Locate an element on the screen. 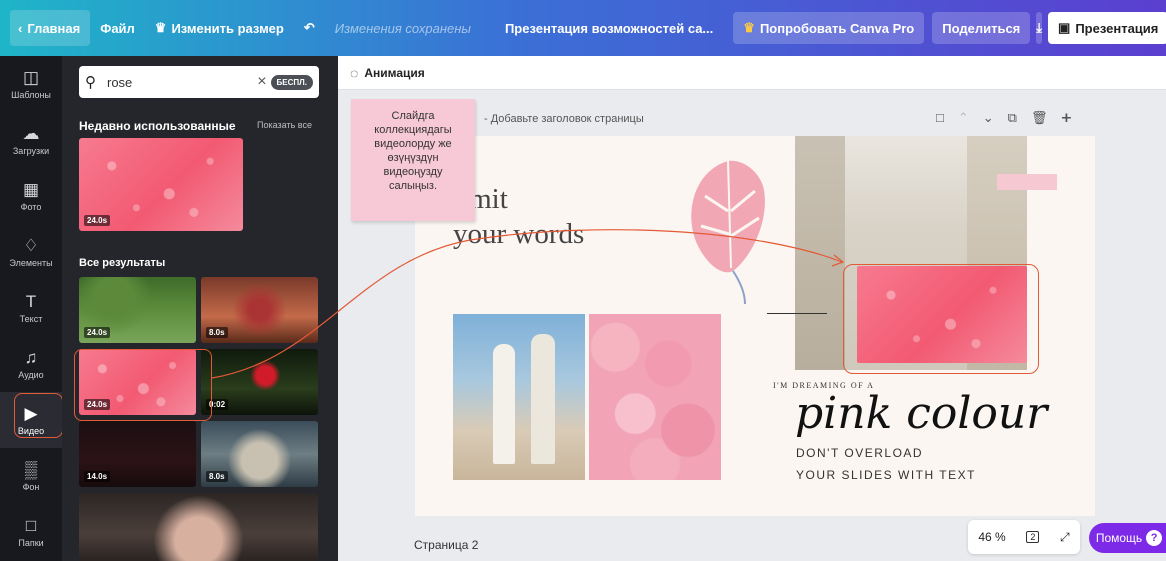 The width and height of the screenshot is (1166, 561). clear-icon: × is located at coordinates (261, 82).